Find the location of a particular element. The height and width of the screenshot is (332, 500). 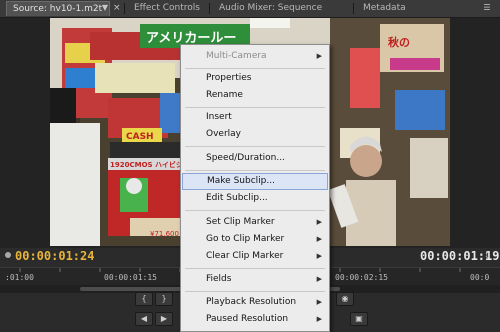

tab-source: Source: hv10-1.m2t is located at coordinates (58, 8).